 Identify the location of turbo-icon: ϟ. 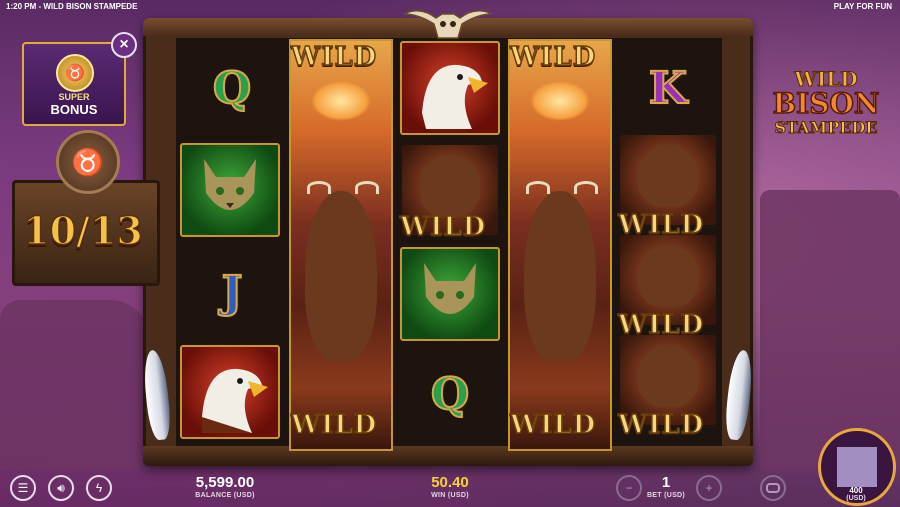
(99, 488).